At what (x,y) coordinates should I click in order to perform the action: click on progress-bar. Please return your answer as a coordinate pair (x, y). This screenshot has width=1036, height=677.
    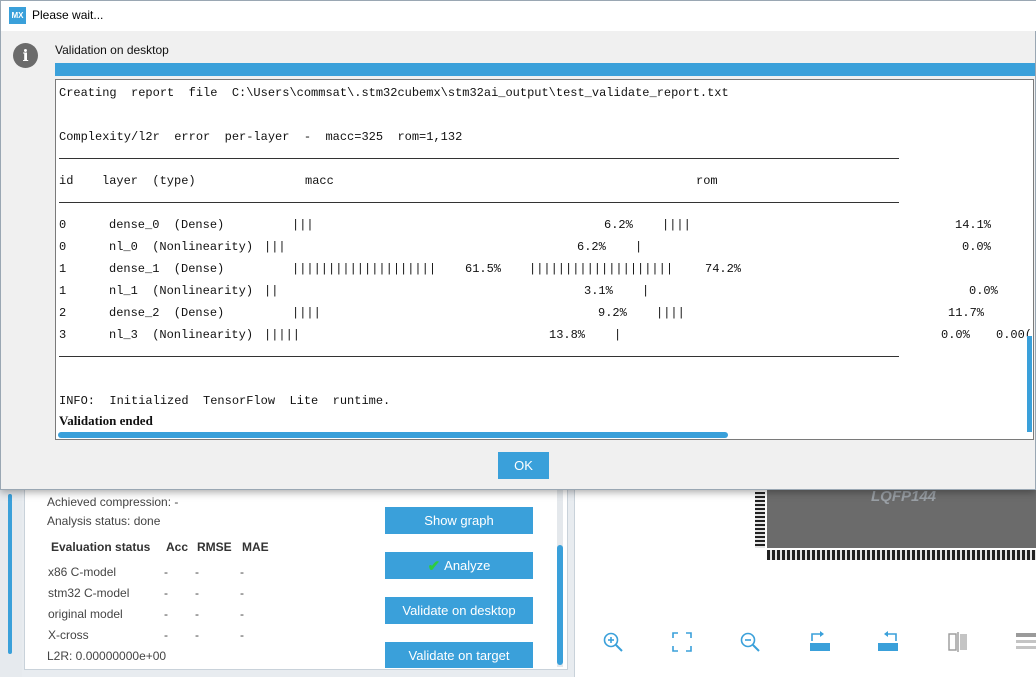
    Looking at the image, I should click on (545, 69).